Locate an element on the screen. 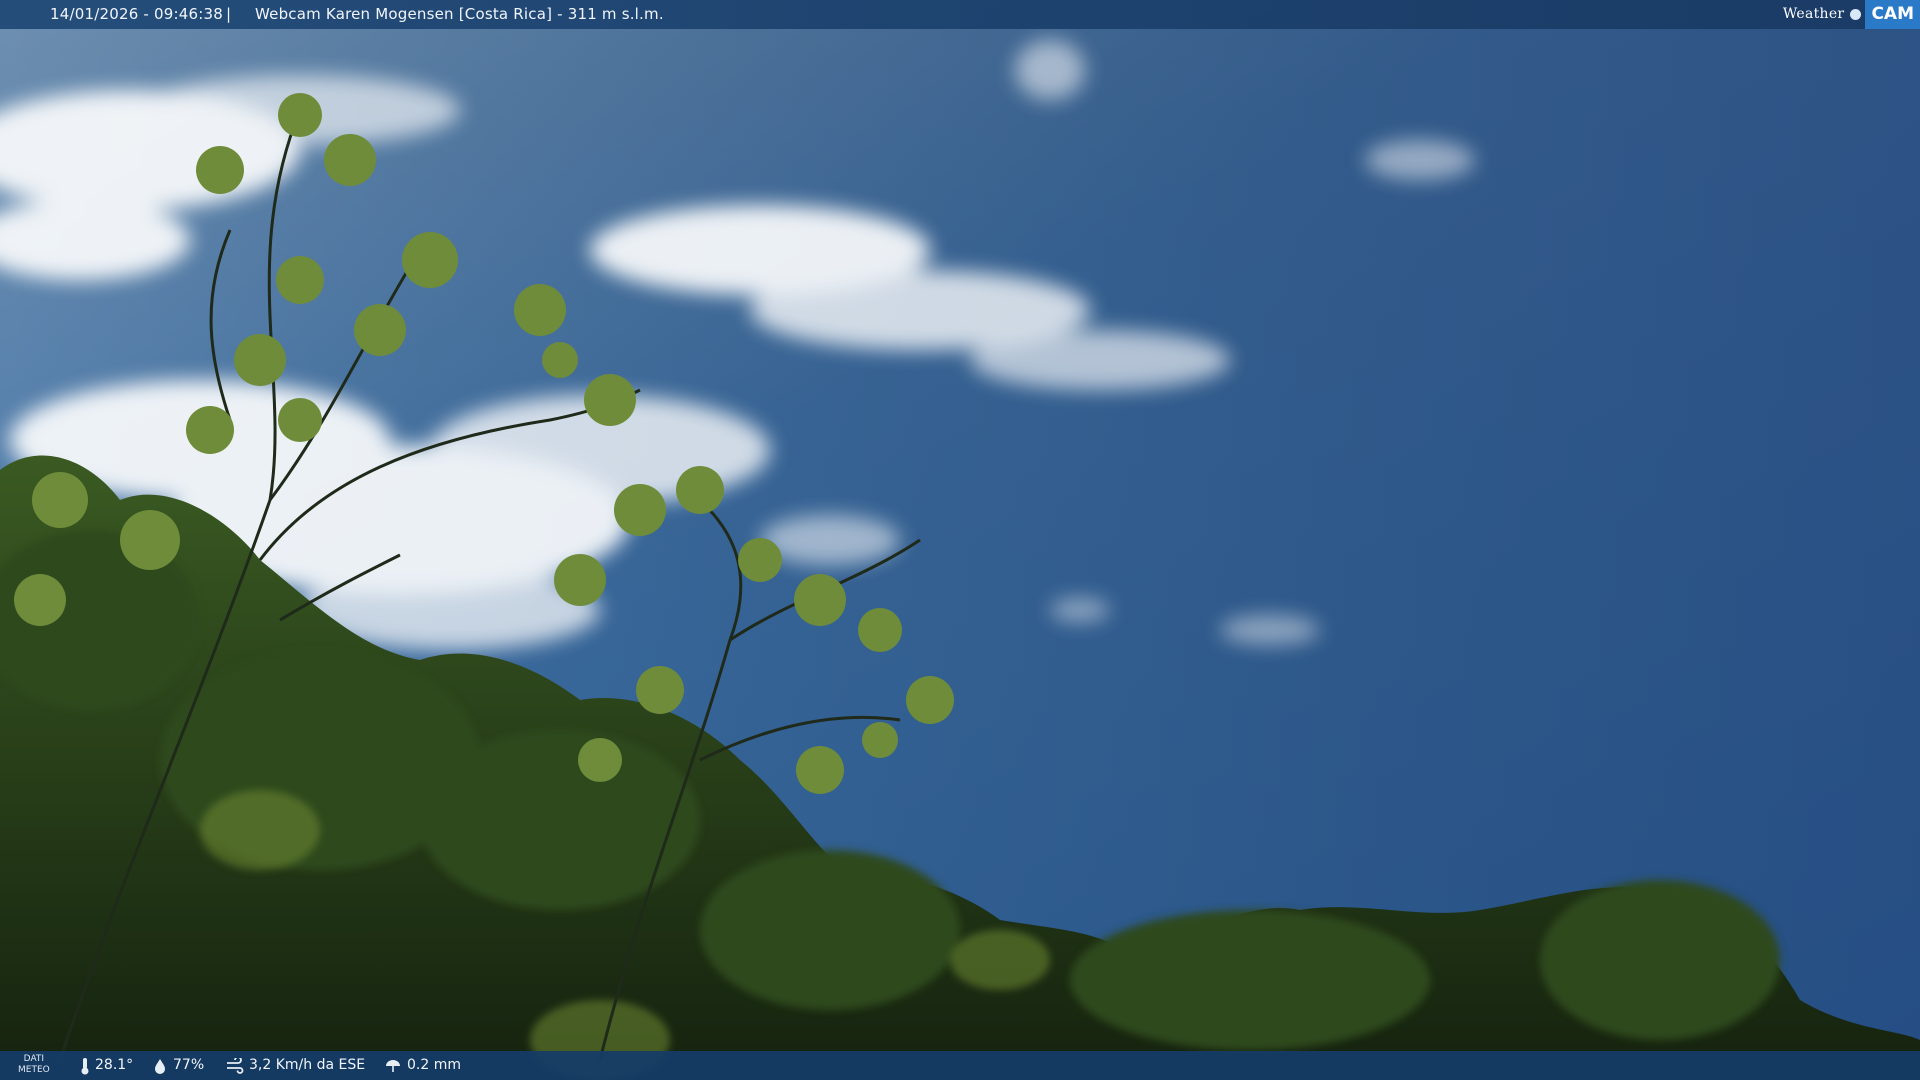 Image resolution: width=1920 pixels, height=1080 pixels. logo-dot-icon is located at coordinates (1856, 14).